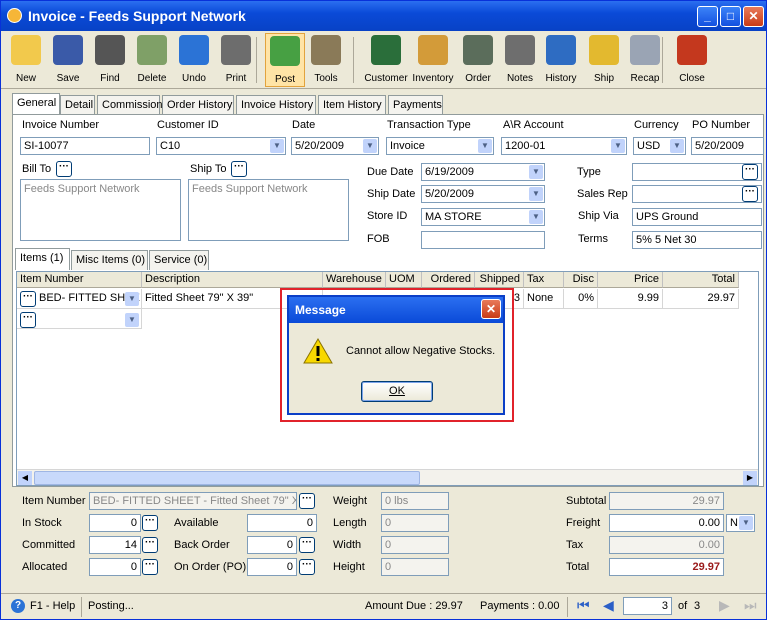  What do you see at coordinates (276, 105) in the screenshot?
I see `tab-invoice-history: Invoice History` at bounding box center [276, 105].